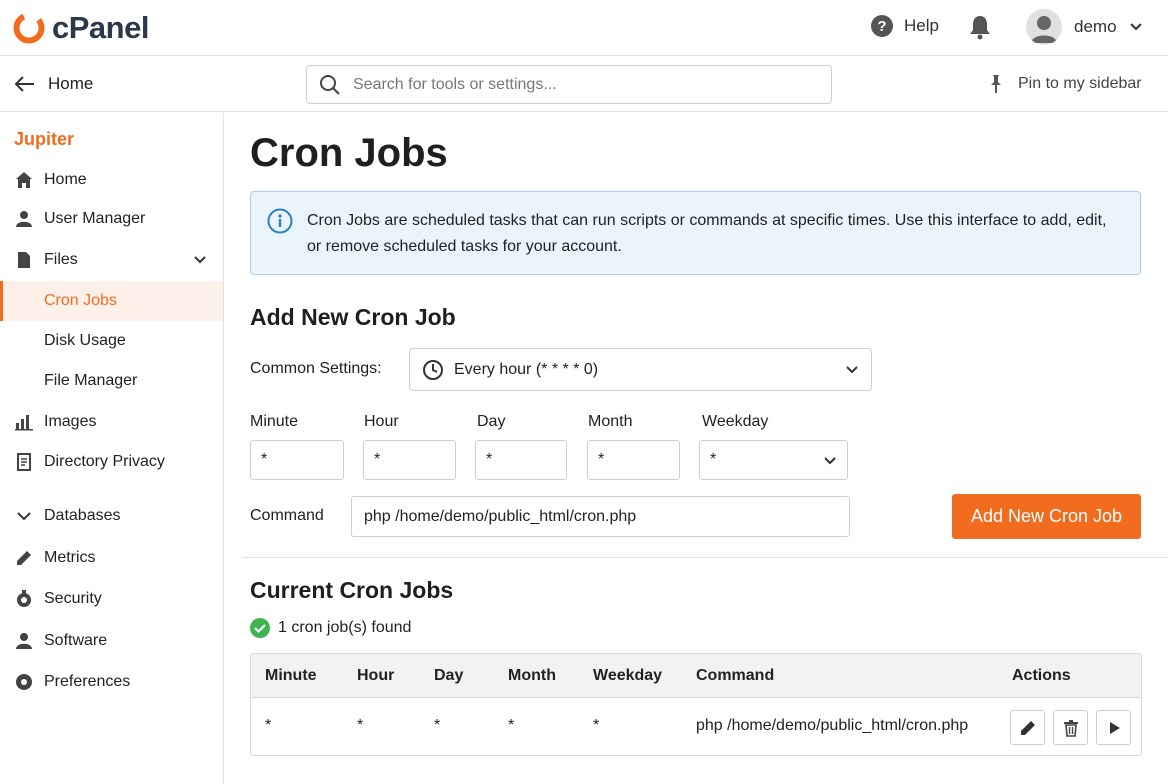 This screenshot has width=1168, height=784. I want to click on pin-to-sidebar-button: Pin to my sidebar, so click(1064, 84).